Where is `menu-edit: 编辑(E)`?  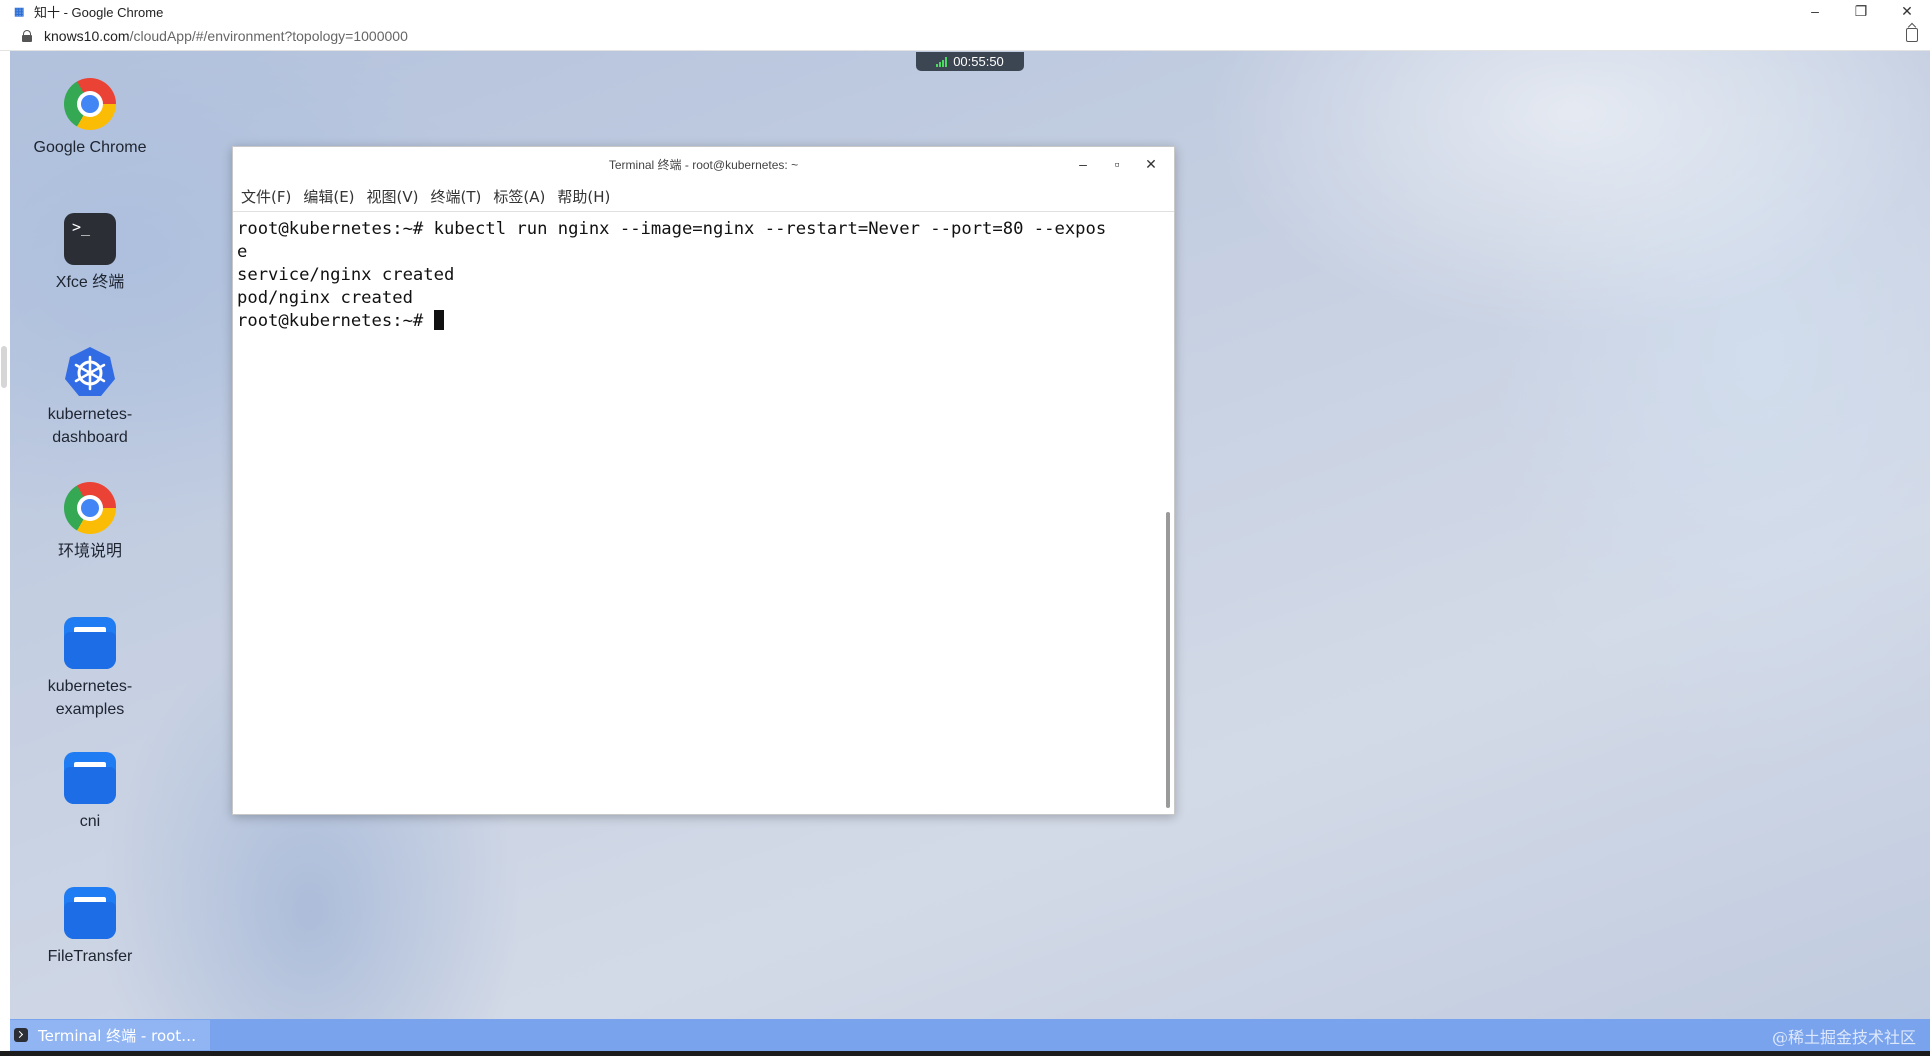 menu-edit: 编辑(E) is located at coordinates (328, 196).